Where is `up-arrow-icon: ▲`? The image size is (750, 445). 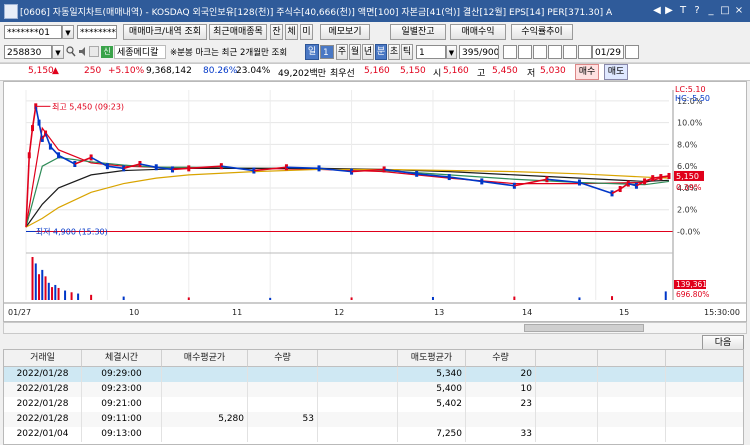 up-arrow-icon: ▲ is located at coordinates (55, 71).